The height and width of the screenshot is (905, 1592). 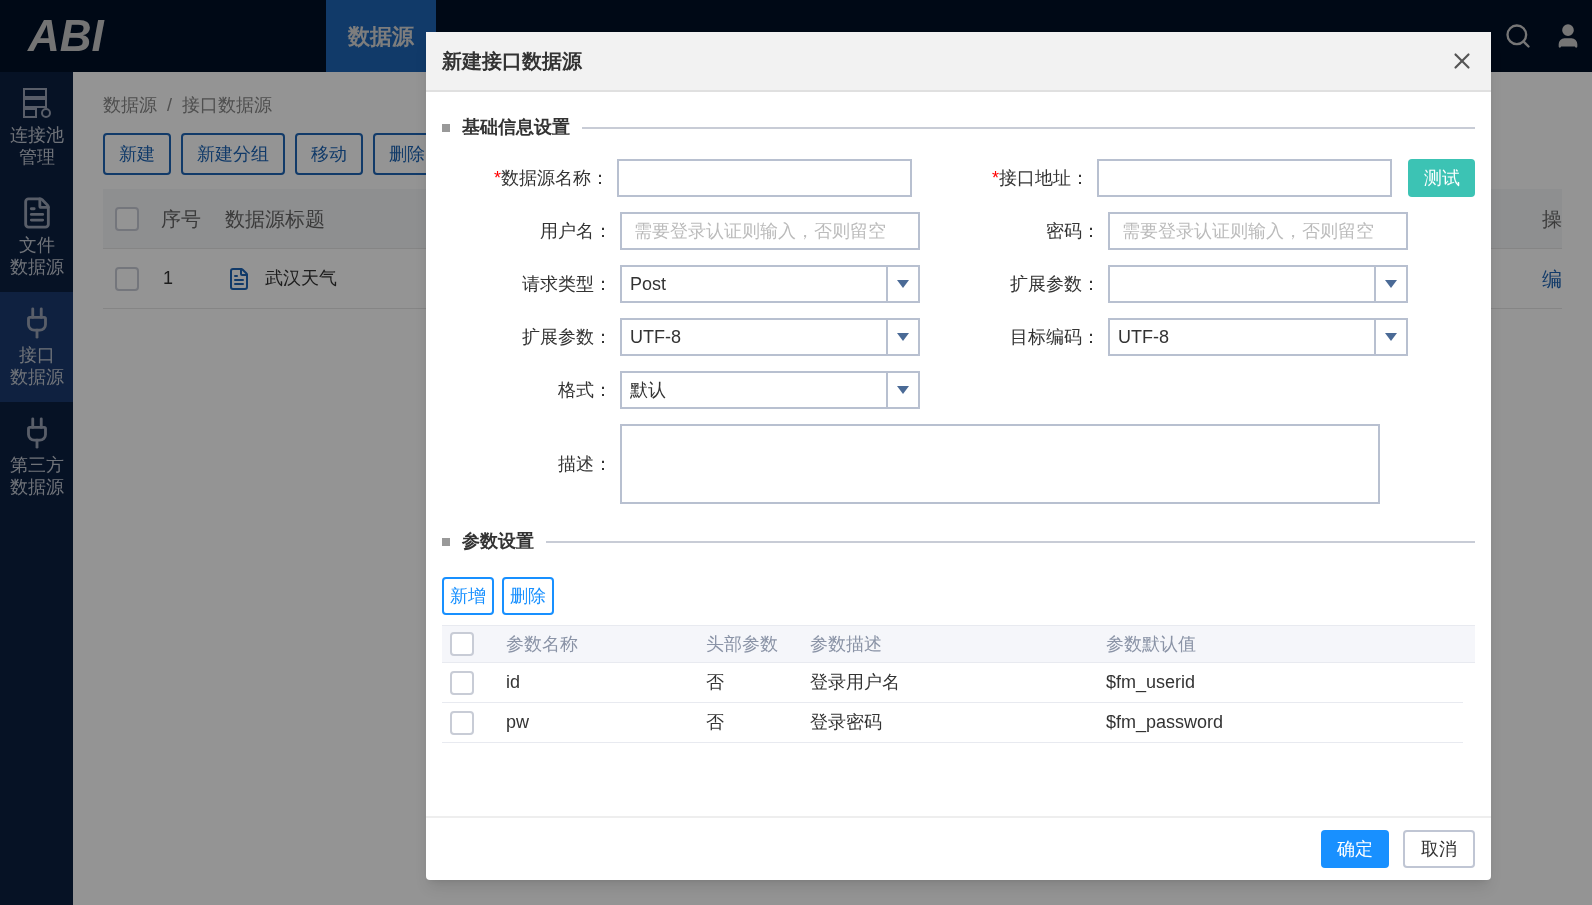 What do you see at coordinates (585, 464) in the screenshot?
I see `field-label: 描述：` at bounding box center [585, 464].